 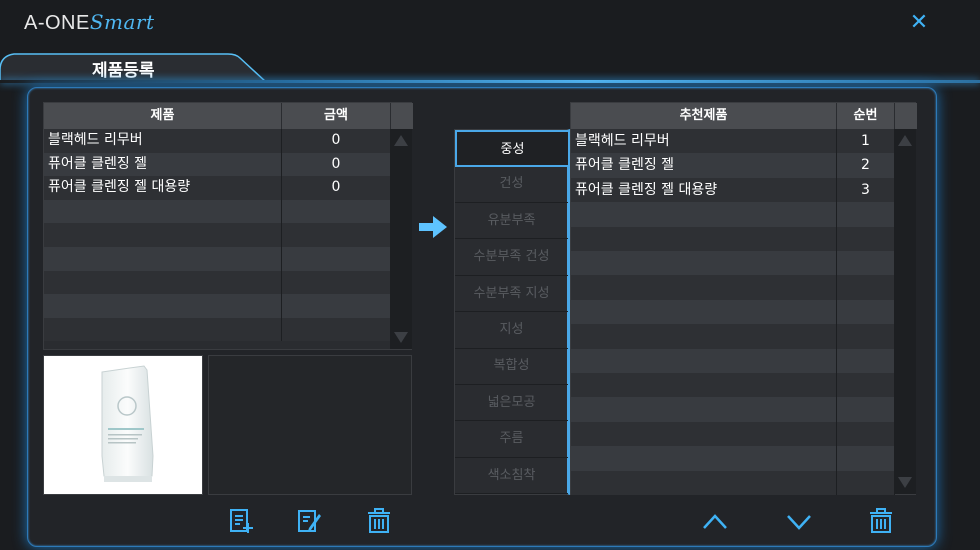 I want to click on image-placeholder, so click(x=310, y=425).